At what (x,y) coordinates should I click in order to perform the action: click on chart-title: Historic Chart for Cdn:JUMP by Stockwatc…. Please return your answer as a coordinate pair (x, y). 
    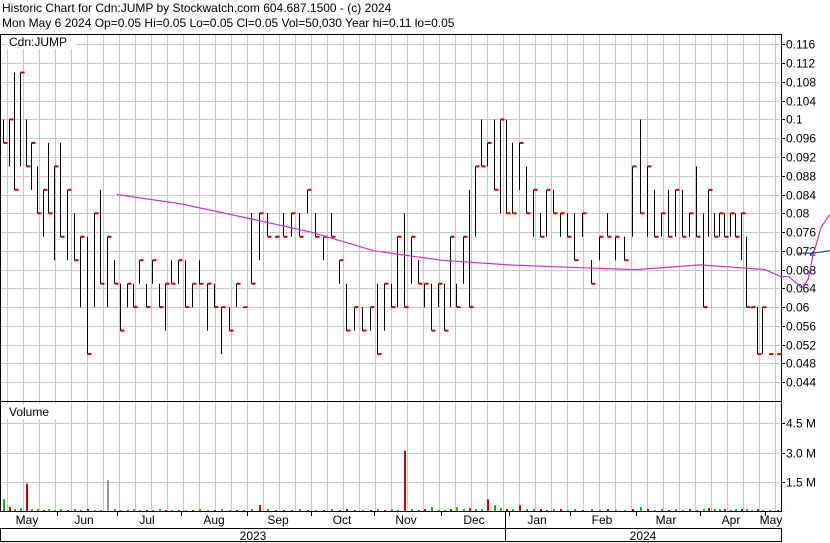
    Looking at the image, I should click on (197, 8).